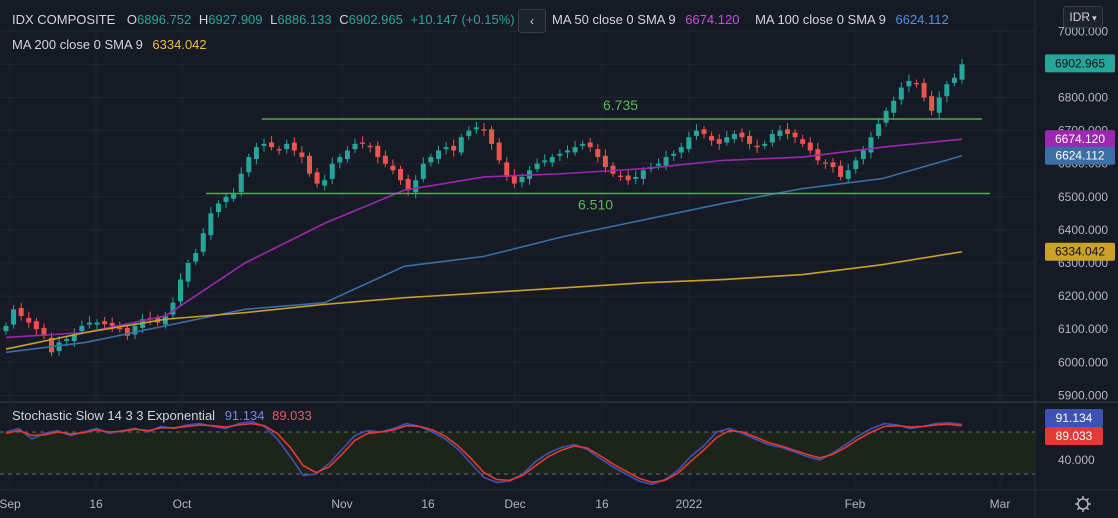 The image size is (1118, 518). I want to click on currency-label: IDR, so click(1080, 17).